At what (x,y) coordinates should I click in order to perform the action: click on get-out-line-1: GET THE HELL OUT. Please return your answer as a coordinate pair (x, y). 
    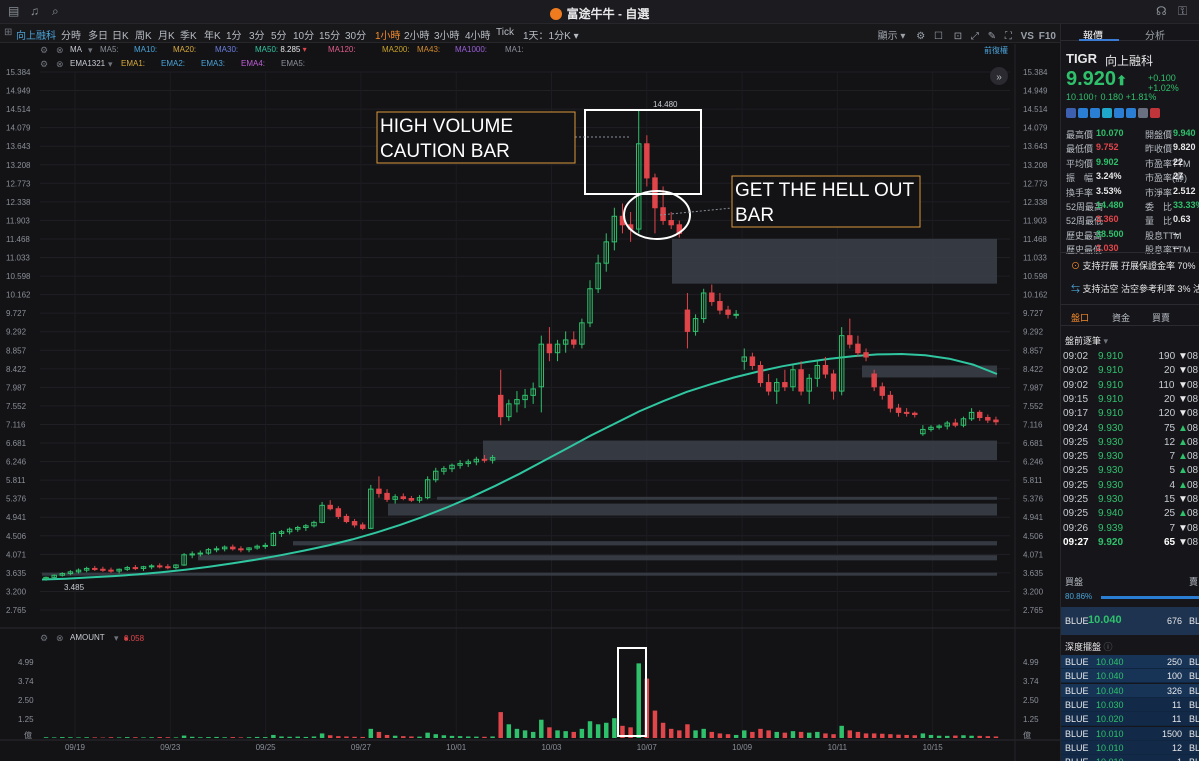
    Looking at the image, I should click on (825, 190).